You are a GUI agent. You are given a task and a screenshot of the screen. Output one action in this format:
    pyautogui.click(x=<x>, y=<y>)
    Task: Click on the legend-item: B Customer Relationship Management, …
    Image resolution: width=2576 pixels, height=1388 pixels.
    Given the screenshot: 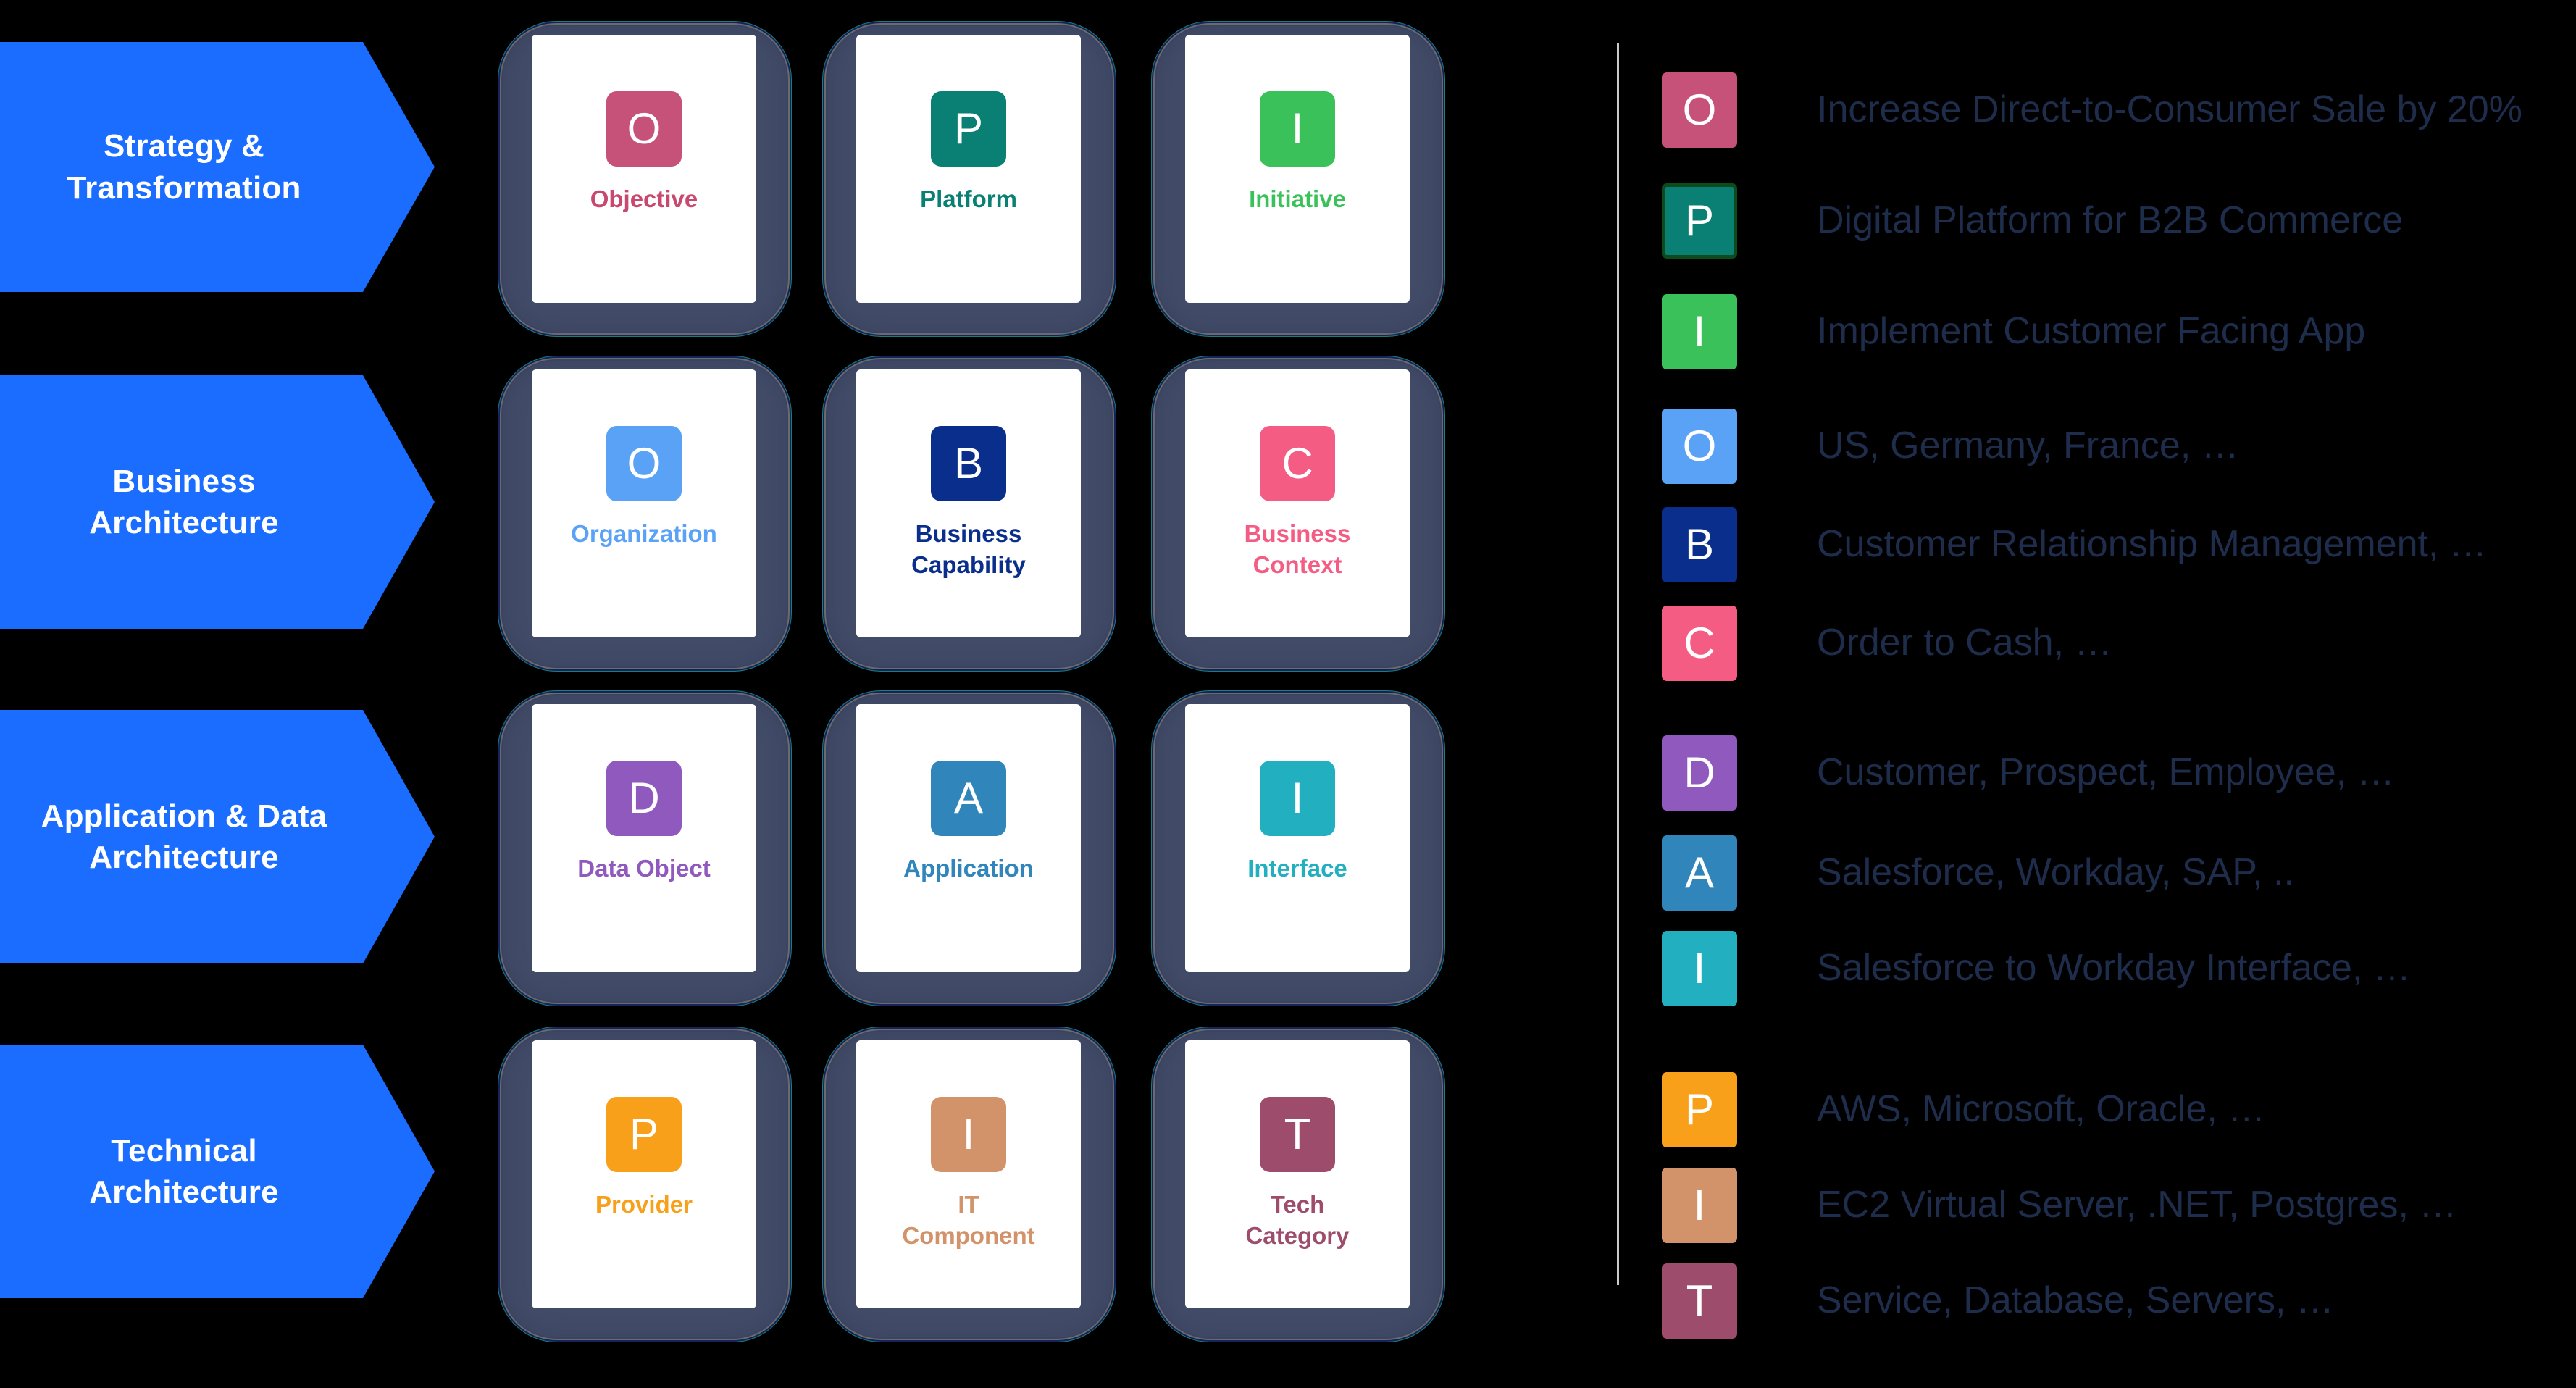 What is the action you would take?
    pyautogui.click(x=2074, y=544)
    